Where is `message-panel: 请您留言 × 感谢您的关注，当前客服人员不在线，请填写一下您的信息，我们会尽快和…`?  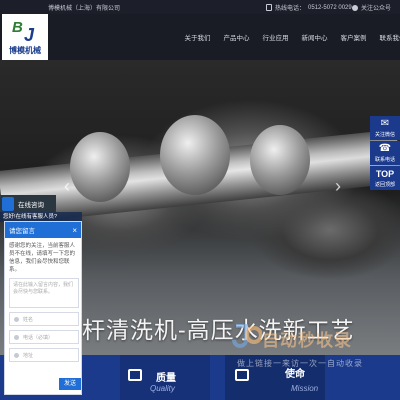
message-panel: 请您留言 × 感谢您的关注，当前客服人员不在线，请填写一下您的信息，我们会尽快和… is located at coordinates (43, 308).